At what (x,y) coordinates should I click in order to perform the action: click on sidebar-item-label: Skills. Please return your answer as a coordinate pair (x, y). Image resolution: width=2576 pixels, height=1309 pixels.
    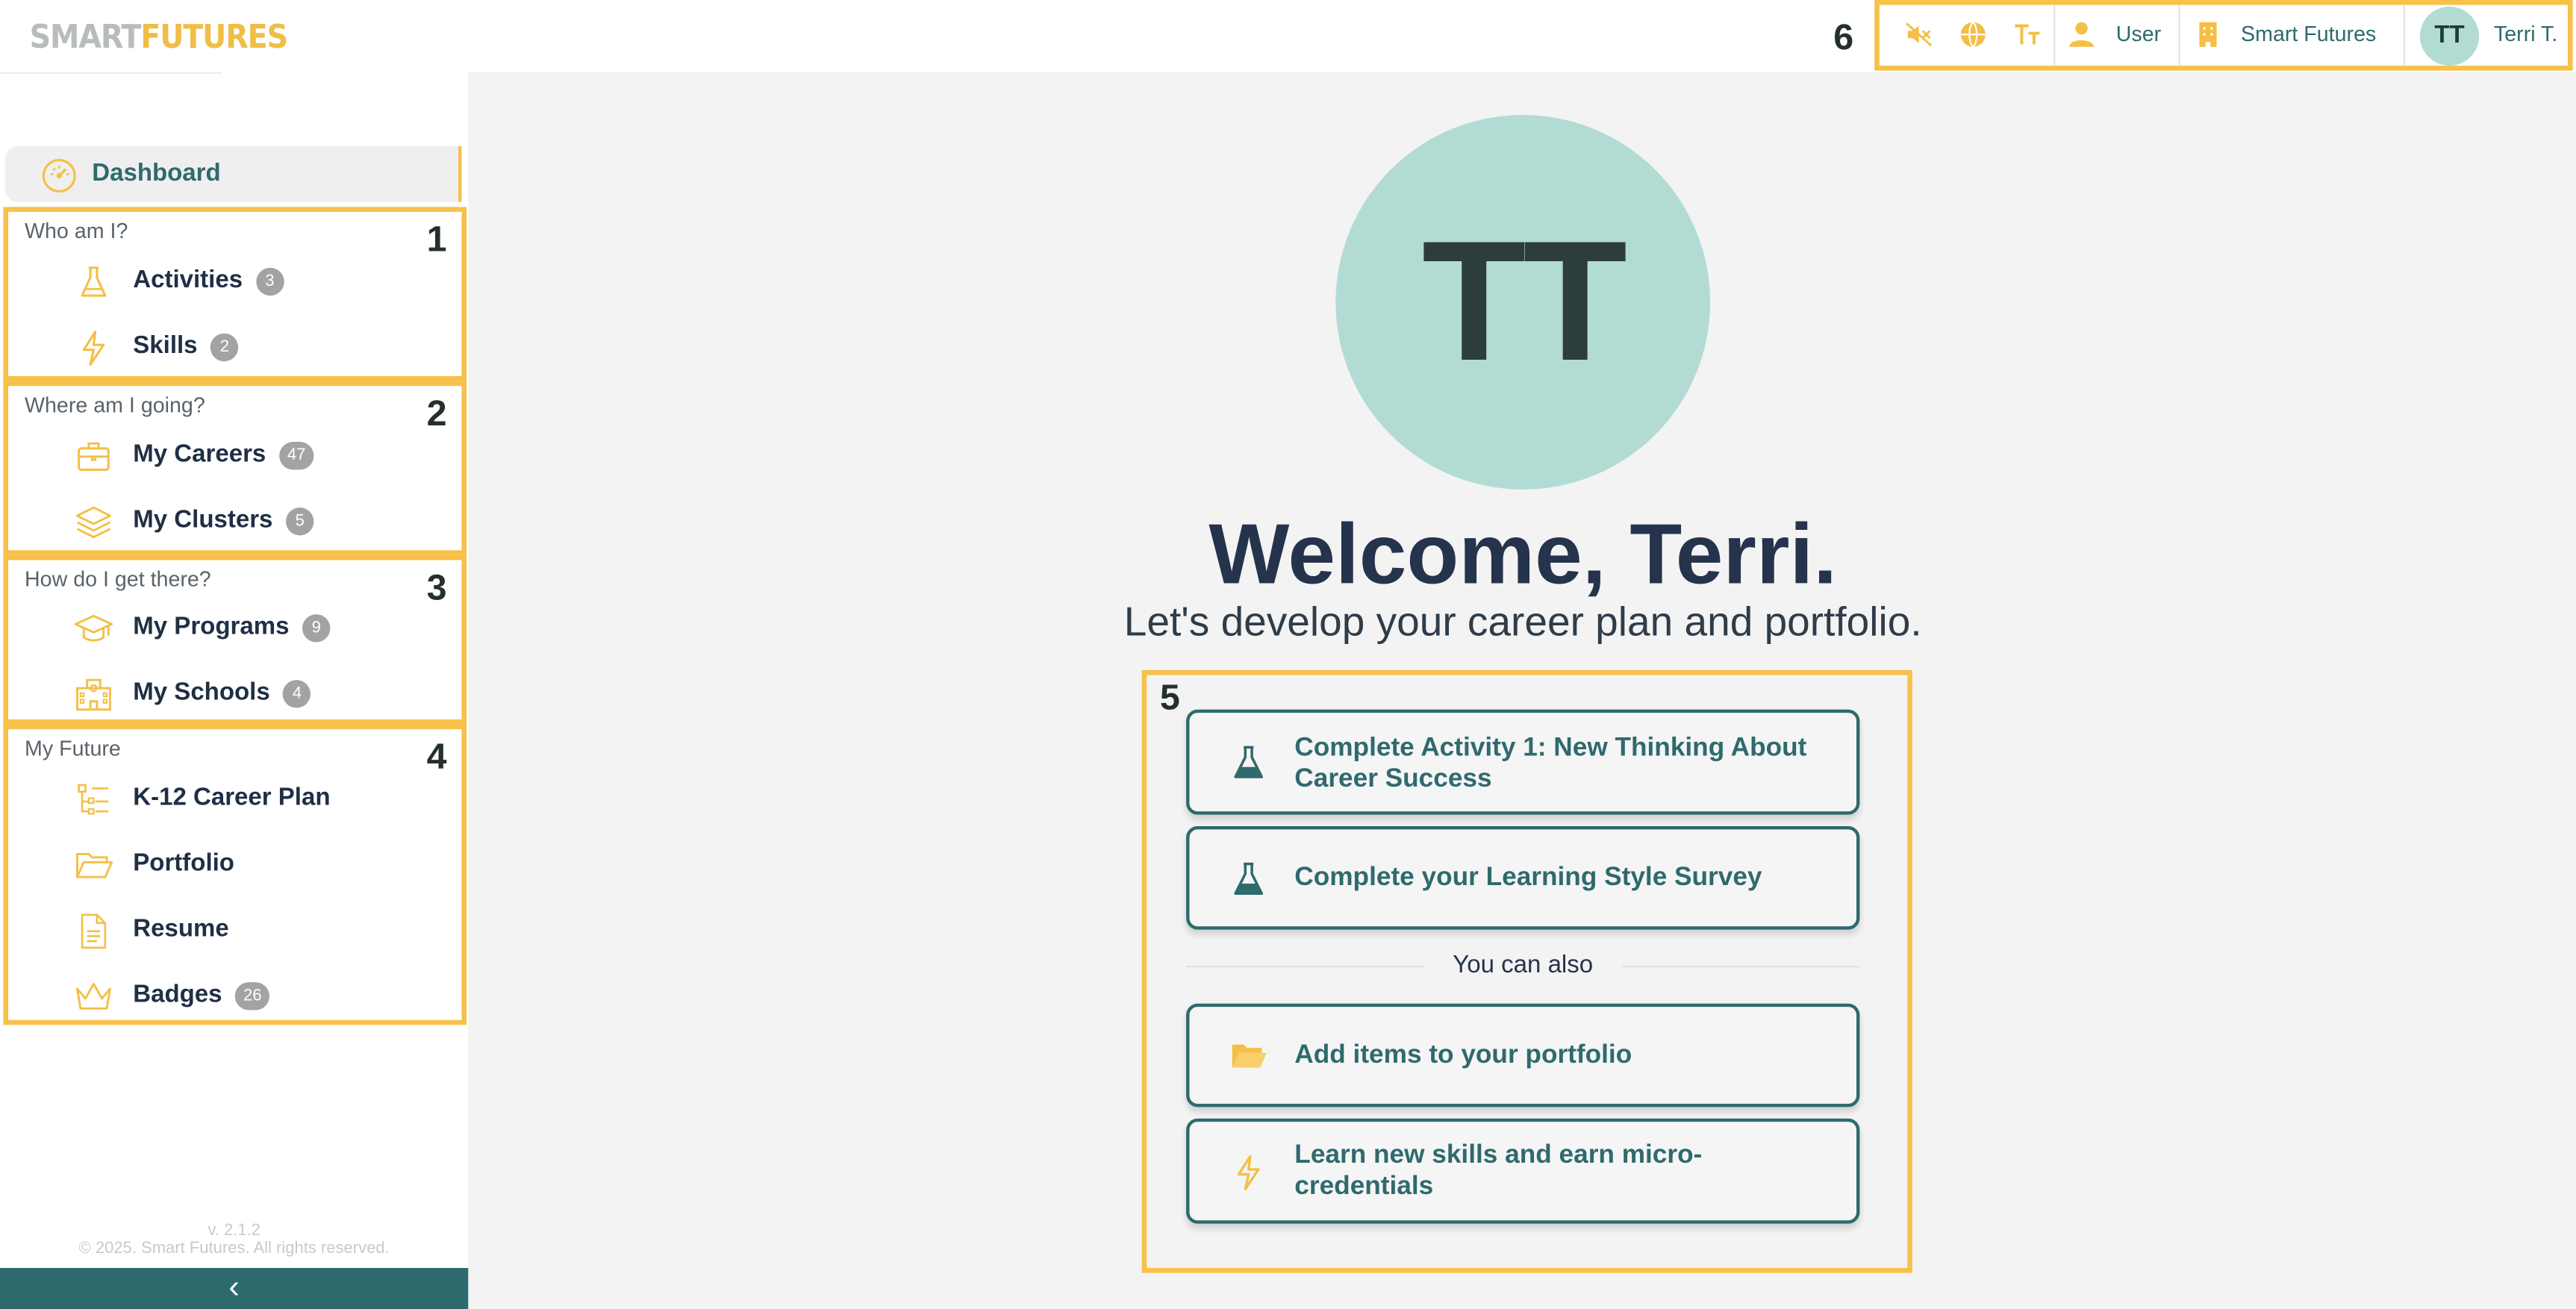
    Looking at the image, I should click on (165, 345).